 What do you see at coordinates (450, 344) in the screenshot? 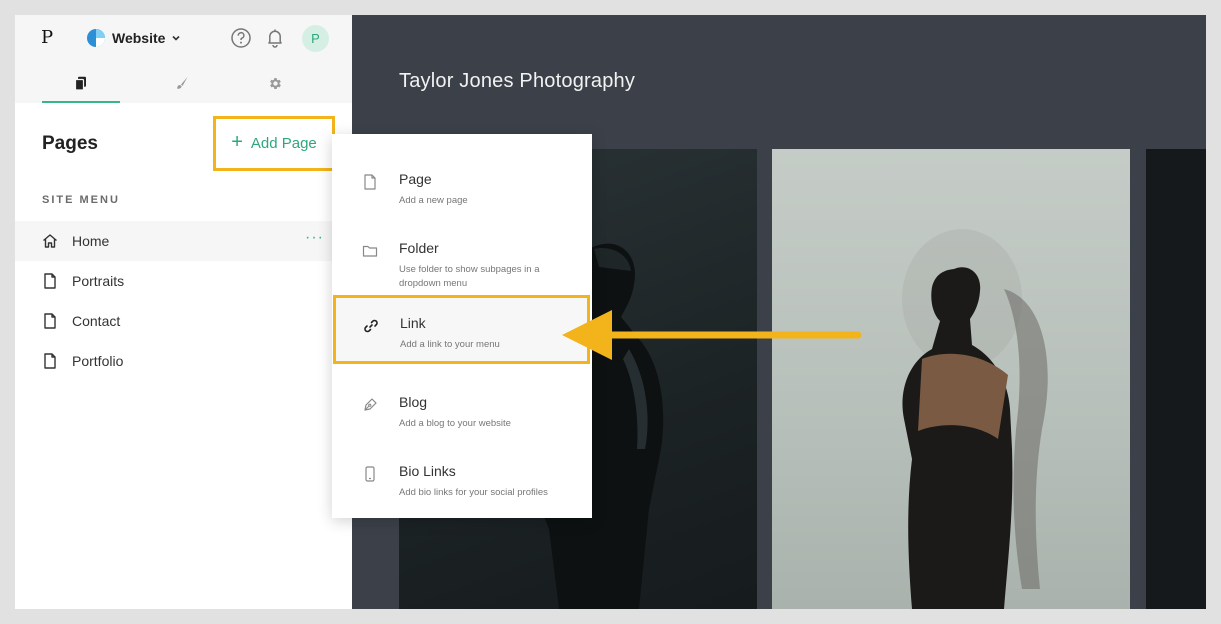
I see `dropdown-item-description: Add a link to your menu` at bounding box center [450, 344].